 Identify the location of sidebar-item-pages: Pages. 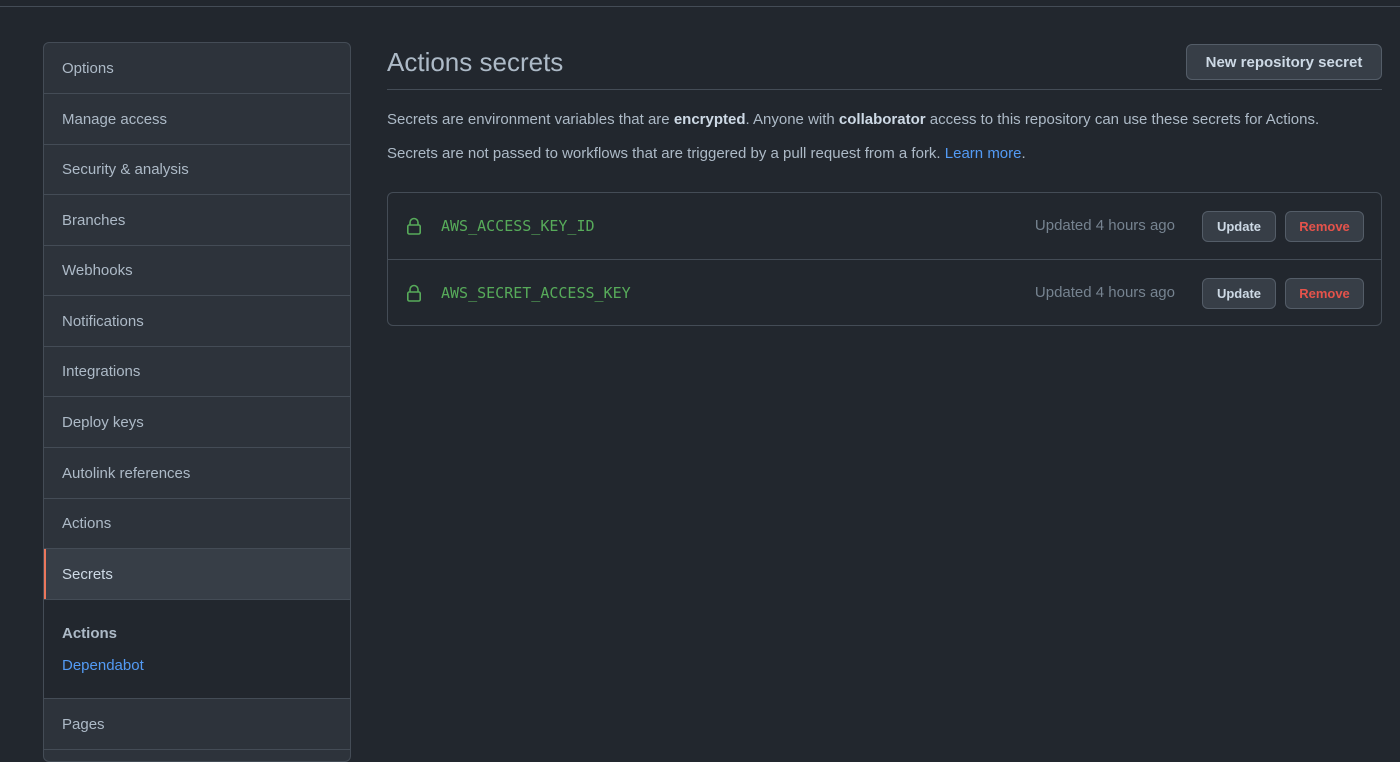
(197, 724).